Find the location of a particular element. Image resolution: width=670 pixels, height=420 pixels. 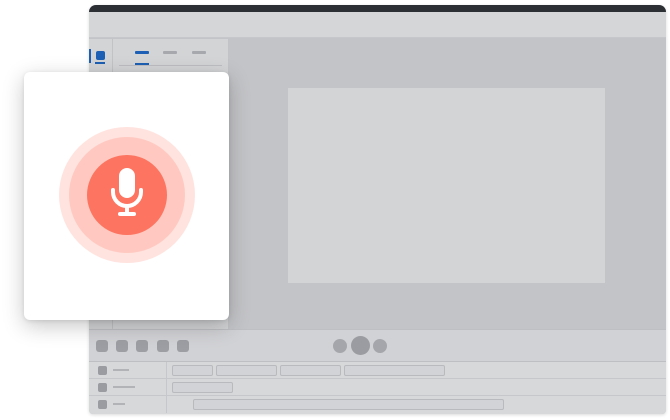

previous-button is located at coordinates (340, 346).